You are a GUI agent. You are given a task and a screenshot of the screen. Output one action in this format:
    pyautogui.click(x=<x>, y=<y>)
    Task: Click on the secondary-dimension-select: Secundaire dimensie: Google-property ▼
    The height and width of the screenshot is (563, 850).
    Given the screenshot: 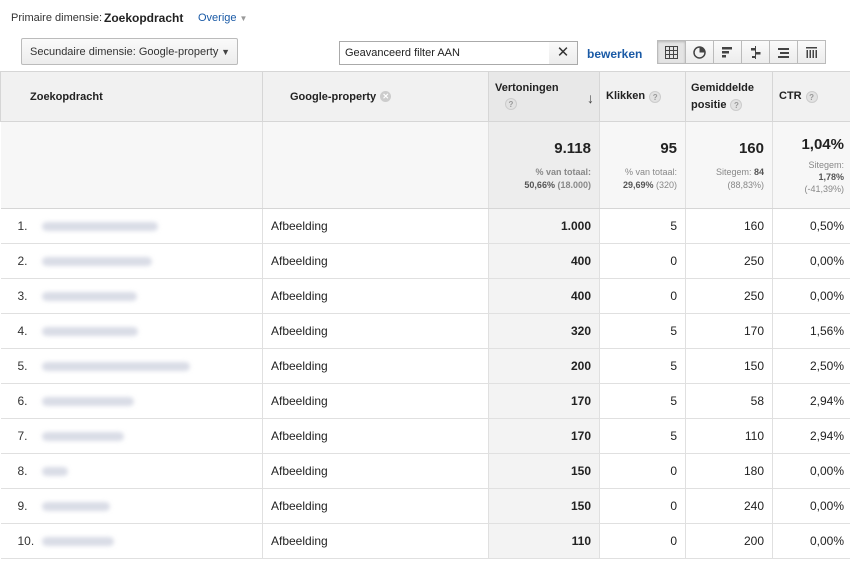 What is the action you would take?
    pyautogui.click(x=129, y=51)
    